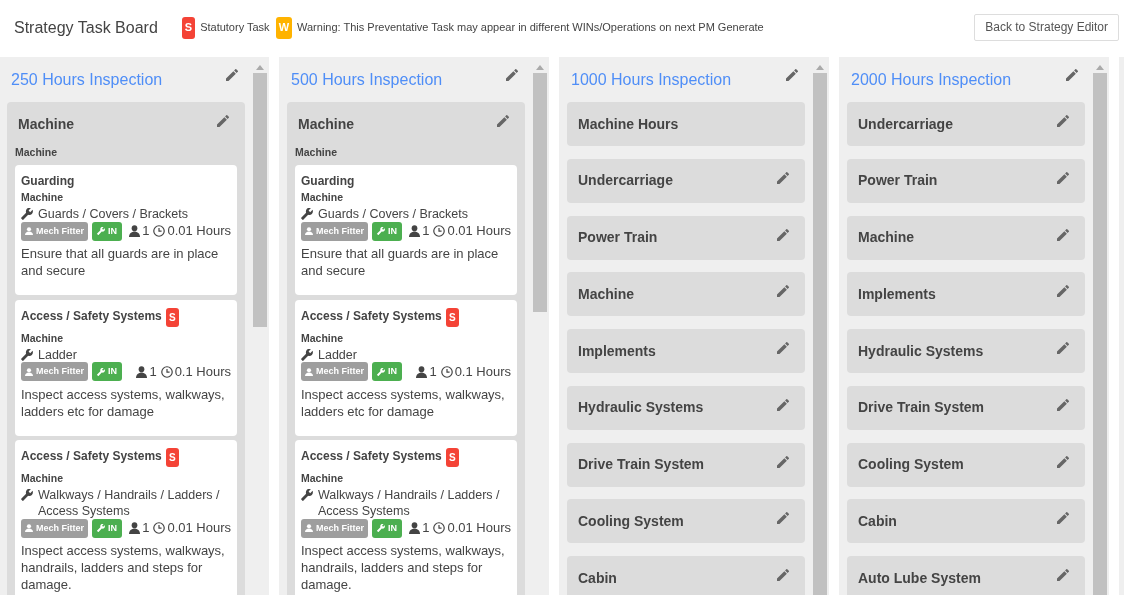 The width and height of the screenshot is (1124, 595). Describe the element at coordinates (86, 27) in the screenshot. I see `page-title: Strategy Task Board` at that location.